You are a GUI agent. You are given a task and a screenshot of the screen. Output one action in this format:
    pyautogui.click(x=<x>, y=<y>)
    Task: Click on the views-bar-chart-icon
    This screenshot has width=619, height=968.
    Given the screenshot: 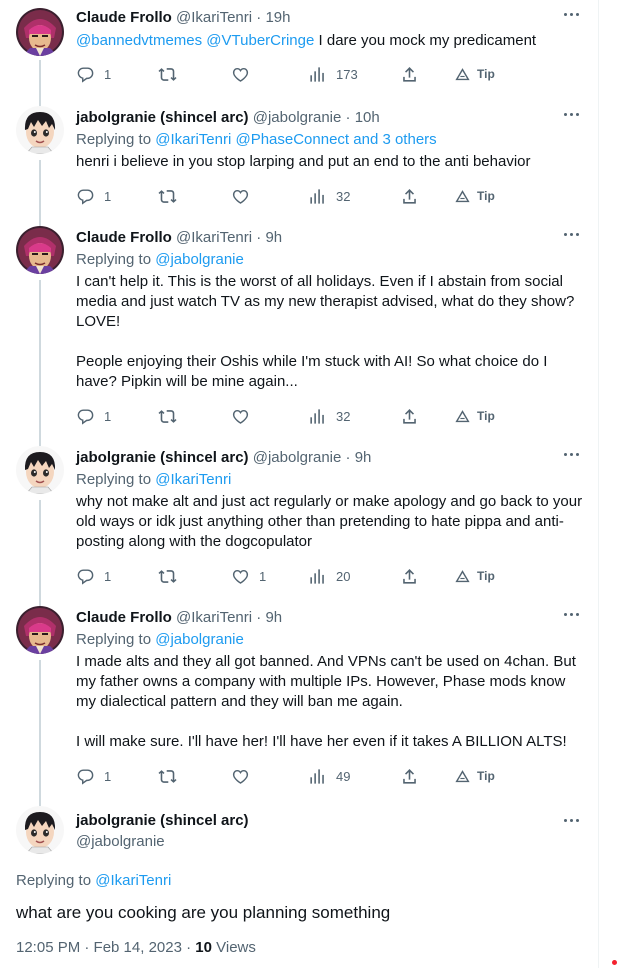 What is the action you would take?
    pyautogui.click(x=317, y=776)
    